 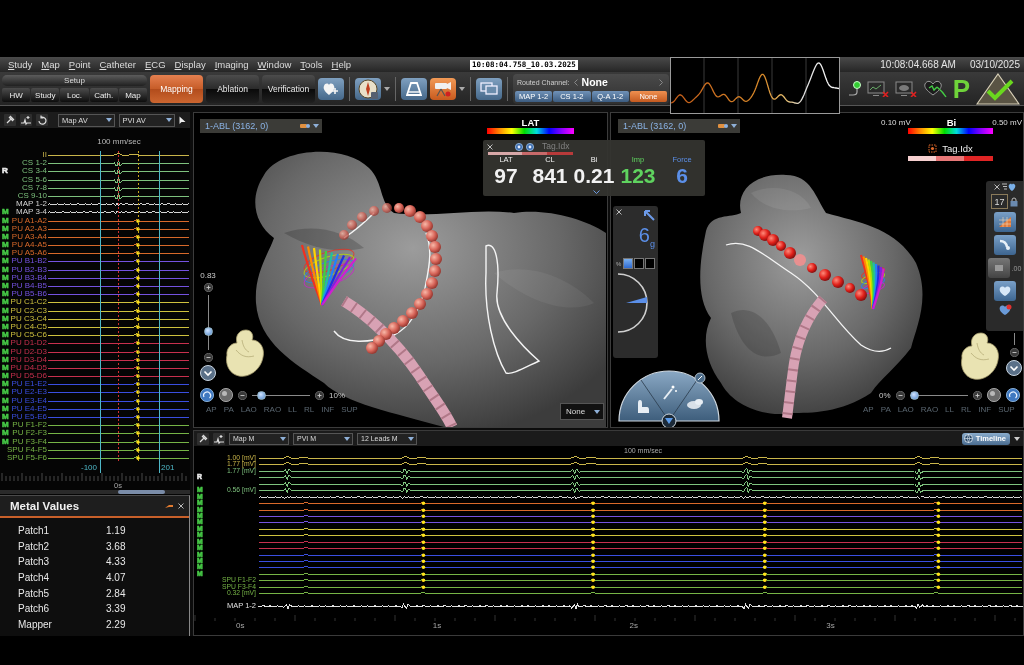 I want to click on menu-item: ECG, so click(x=155, y=64).